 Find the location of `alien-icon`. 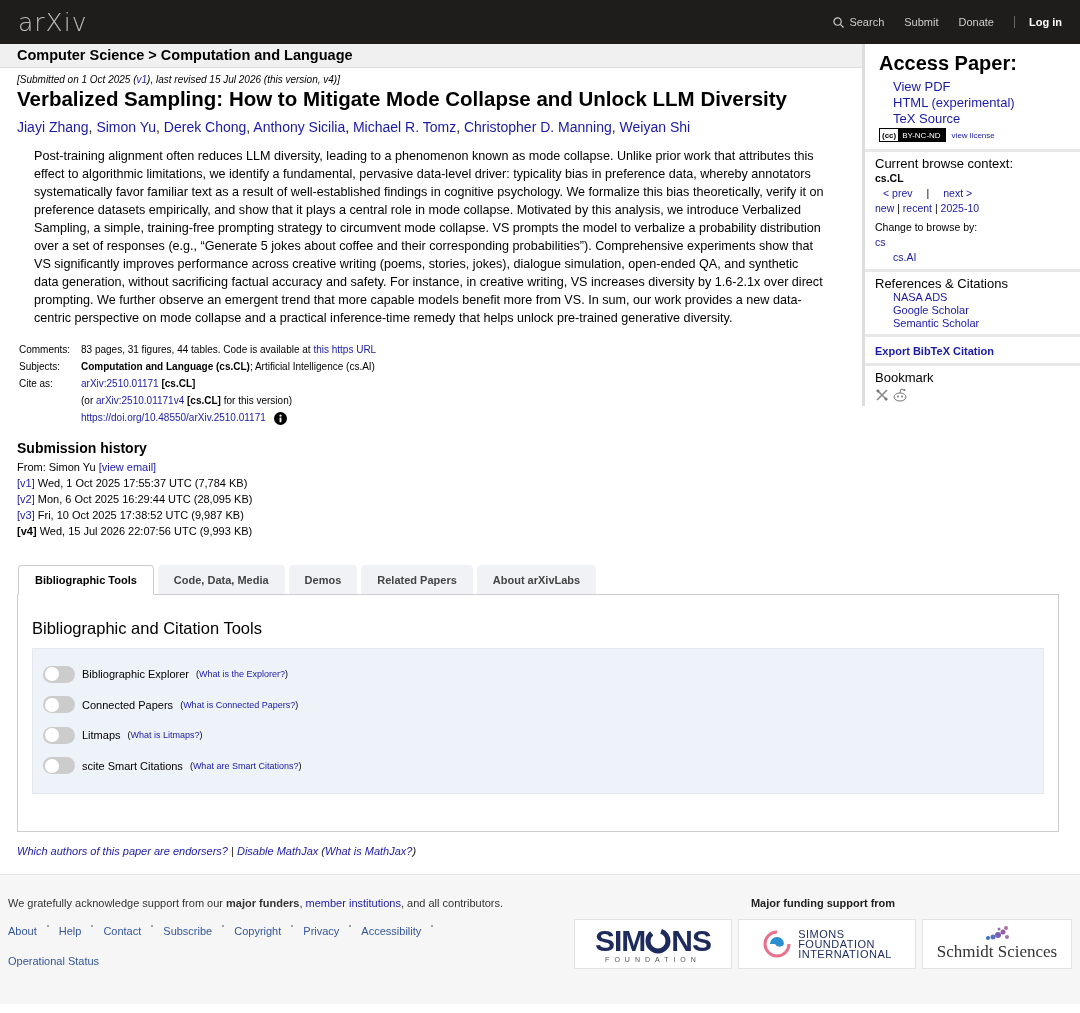

alien-icon is located at coordinates (900, 395).